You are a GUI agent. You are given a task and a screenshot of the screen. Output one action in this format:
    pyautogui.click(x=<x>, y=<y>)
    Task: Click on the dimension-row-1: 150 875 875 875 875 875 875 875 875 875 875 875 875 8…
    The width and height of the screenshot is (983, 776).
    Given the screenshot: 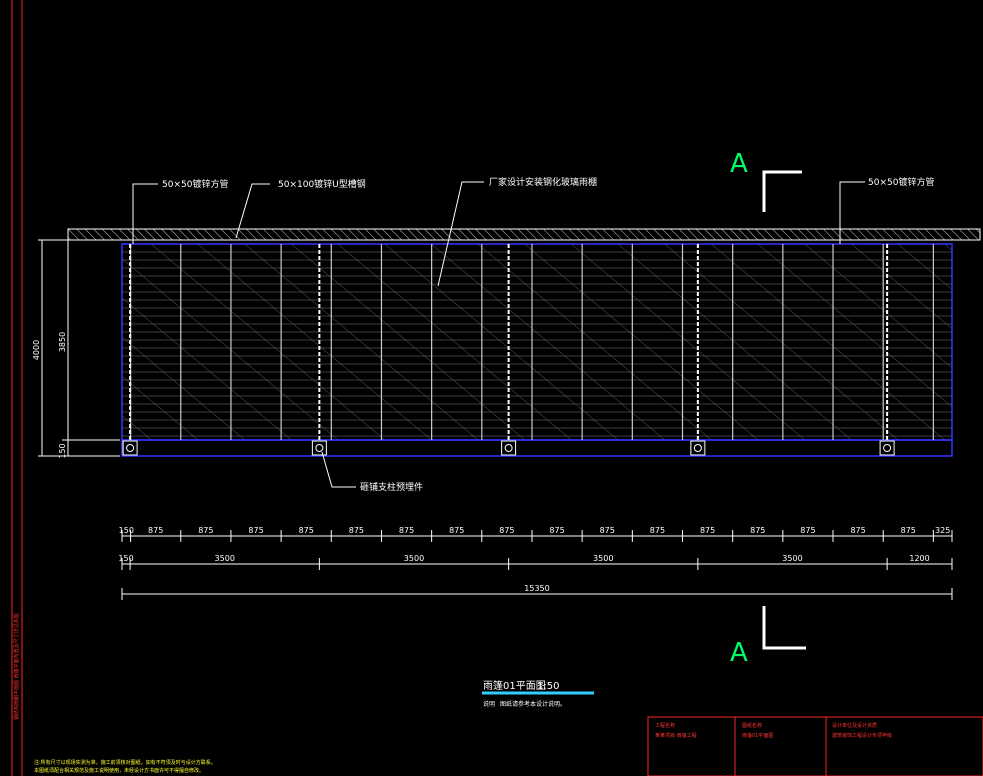 What is the action you would take?
    pyautogui.click(x=536, y=534)
    